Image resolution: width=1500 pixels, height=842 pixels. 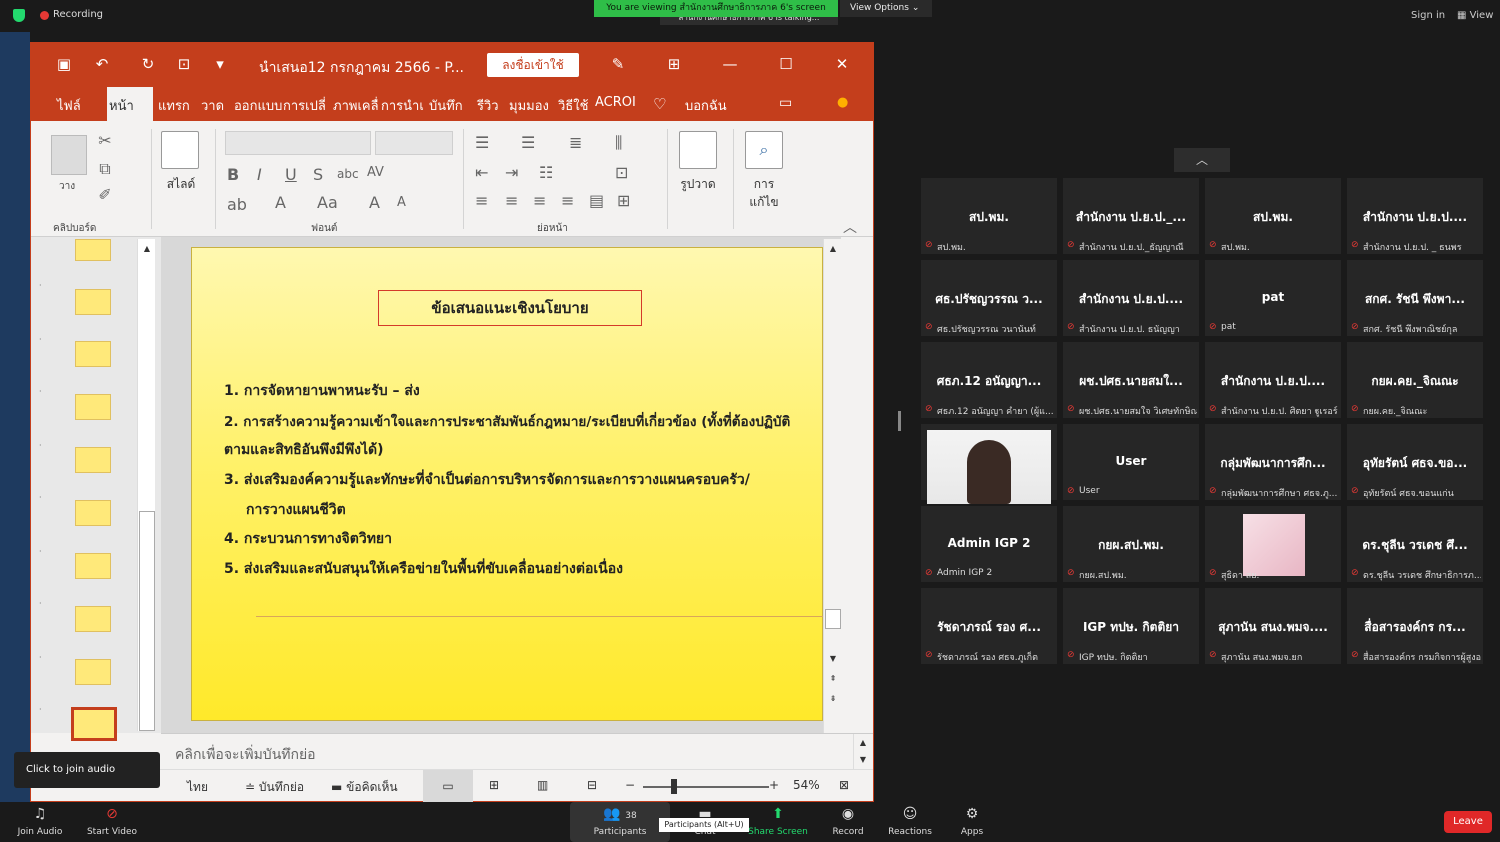 What do you see at coordinates (698, 184) in the screenshot?
I see `shapes-button-label: รูปวาด` at bounding box center [698, 184].